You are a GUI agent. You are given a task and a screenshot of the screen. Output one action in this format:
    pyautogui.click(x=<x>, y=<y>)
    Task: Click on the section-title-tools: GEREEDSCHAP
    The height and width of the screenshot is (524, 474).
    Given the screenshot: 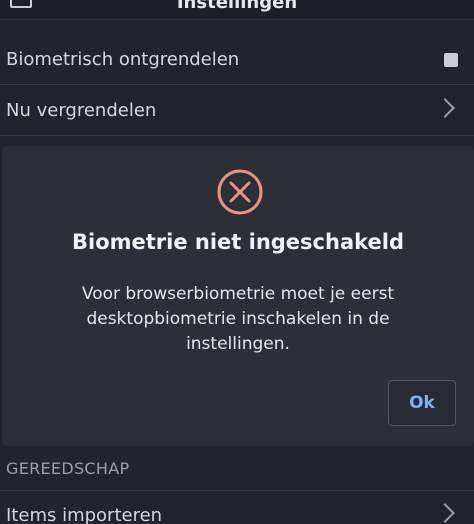 What is the action you would take?
    pyautogui.click(x=68, y=468)
    